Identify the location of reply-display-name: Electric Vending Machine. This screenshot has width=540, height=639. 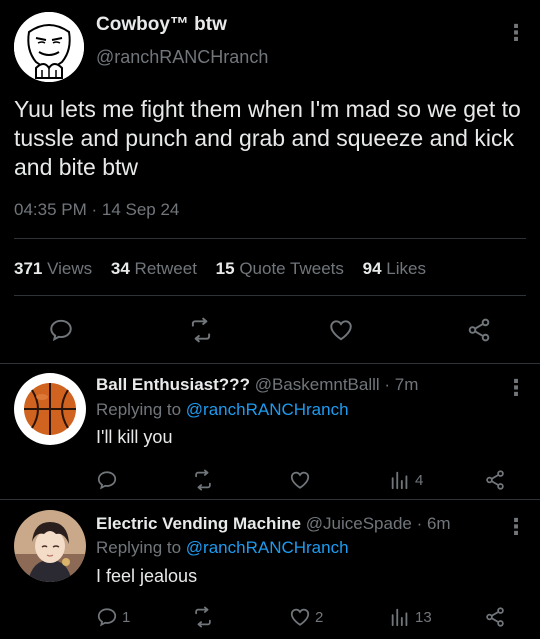
(198, 523).